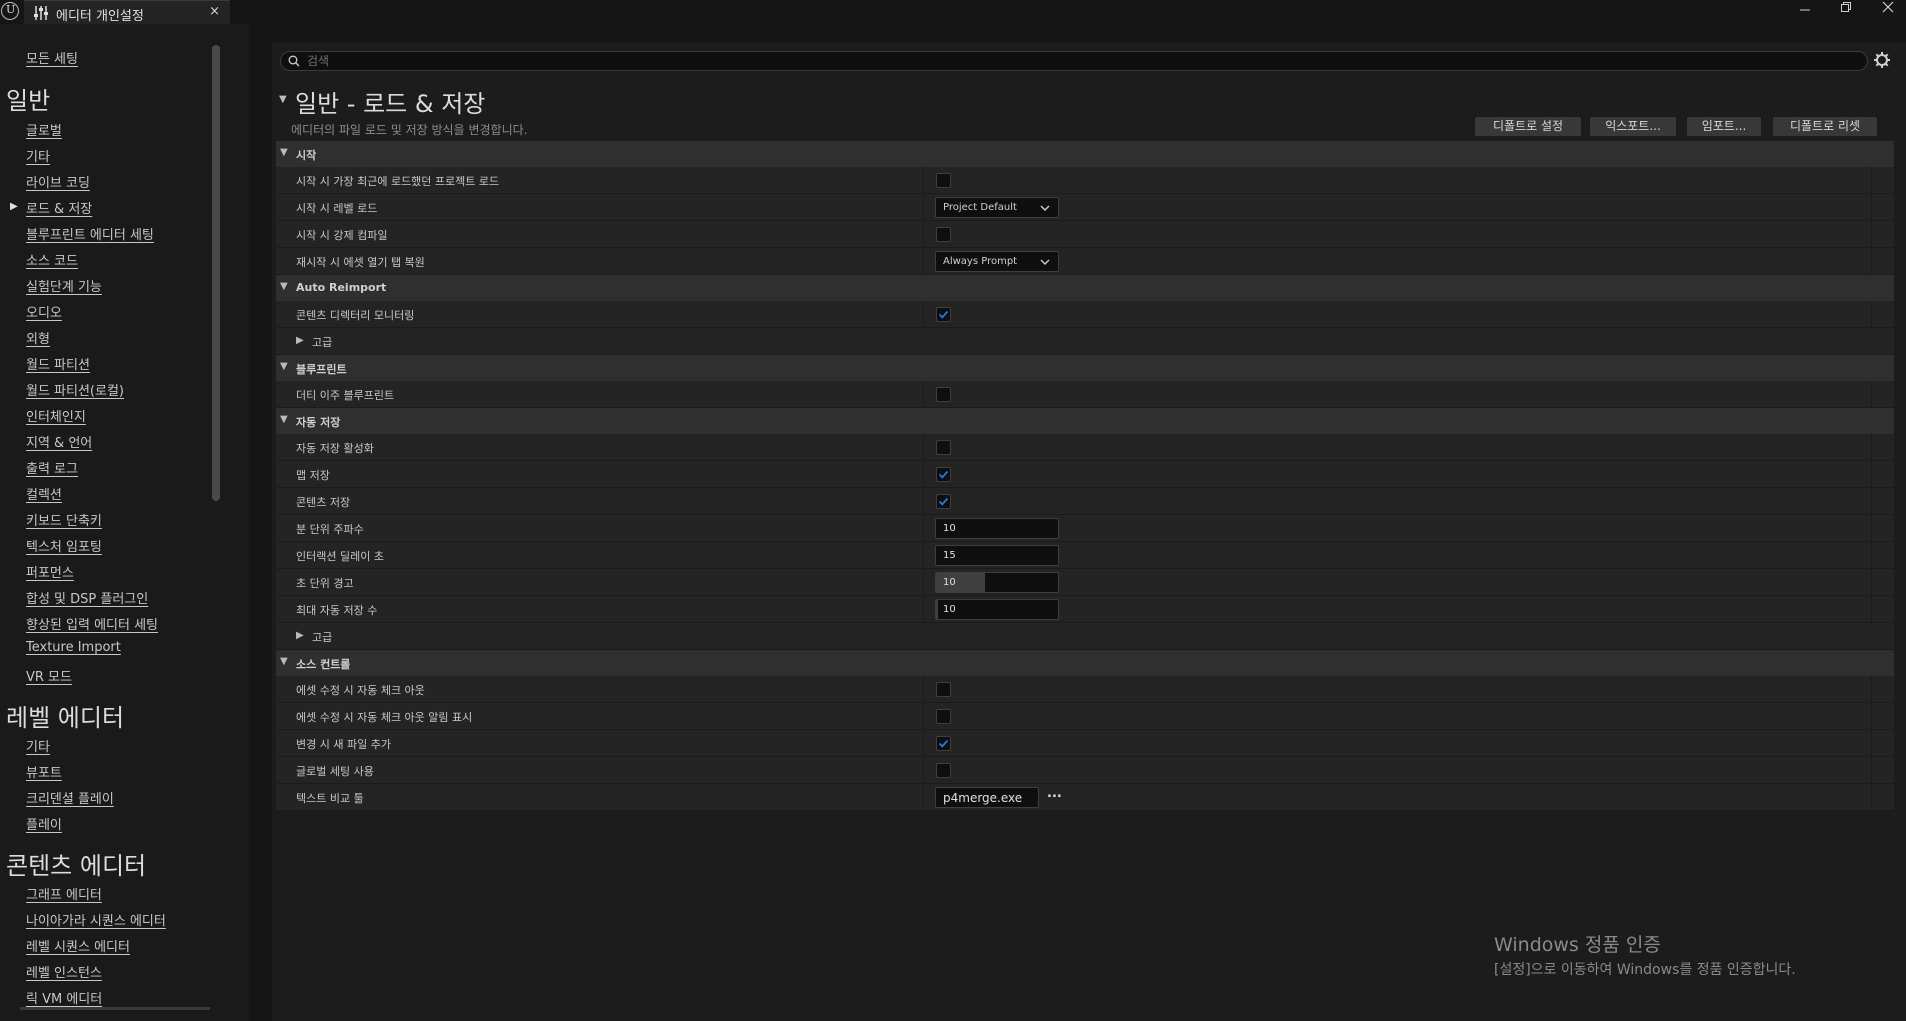 The height and width of the screenshot is (1021, 1906). What do you see at coordinates (1085, 421) in the screenshot?
I see `category-autosave: ▼ 자동 저장` at bounding box center [1085, 421].